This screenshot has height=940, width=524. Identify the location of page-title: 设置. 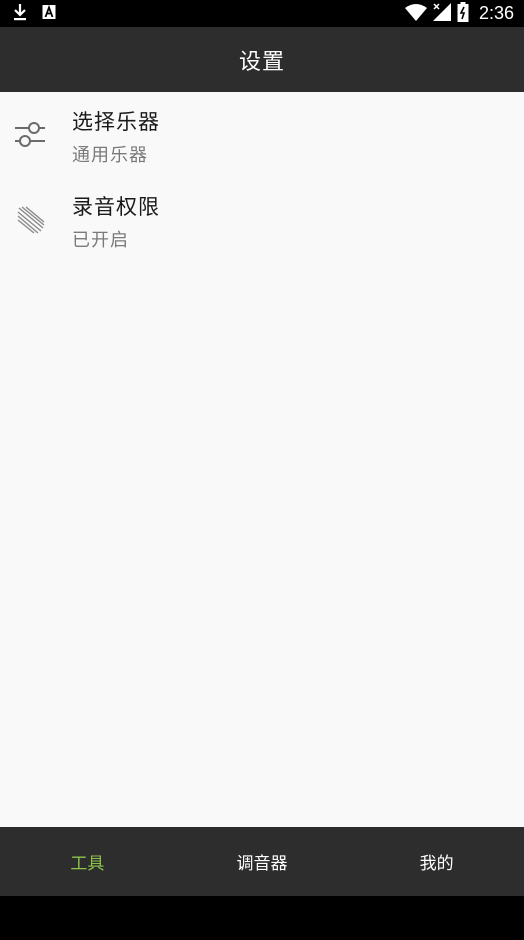
(261, 62).